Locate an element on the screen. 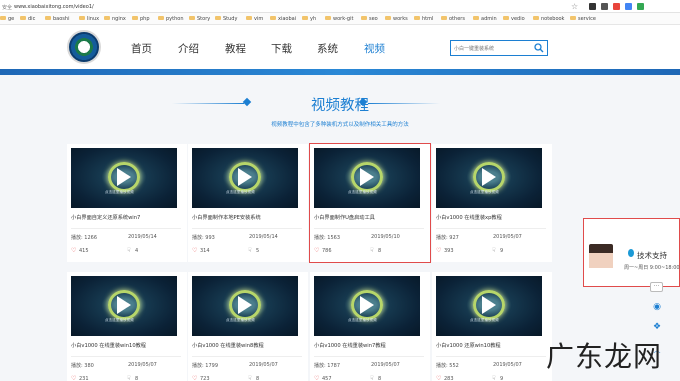  bookmark-item: vedio is located at coordinates (514, 19).